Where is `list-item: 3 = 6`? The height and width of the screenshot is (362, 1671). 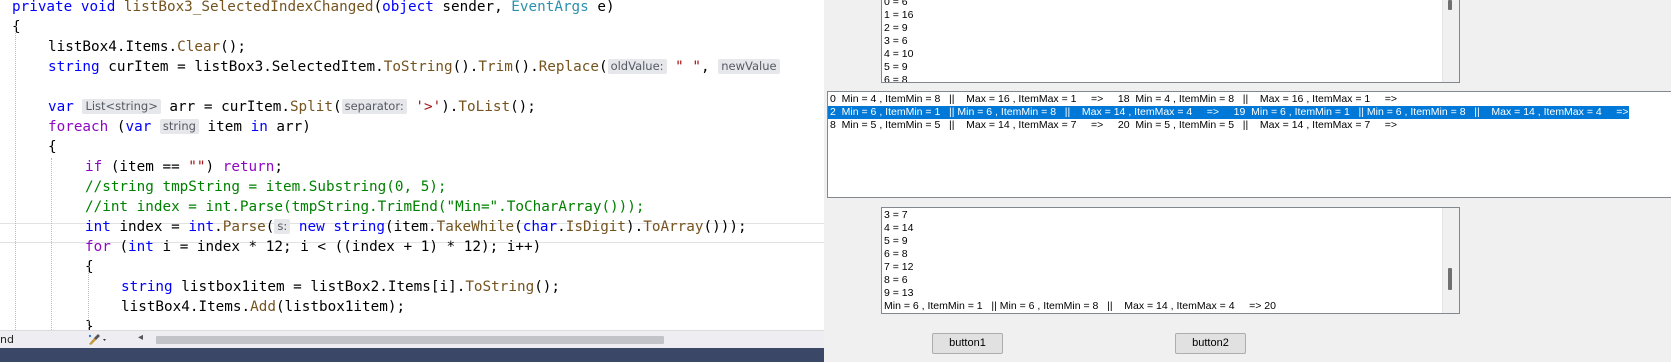
list-item: 3 = 6 is located at coordinates (898, 41).